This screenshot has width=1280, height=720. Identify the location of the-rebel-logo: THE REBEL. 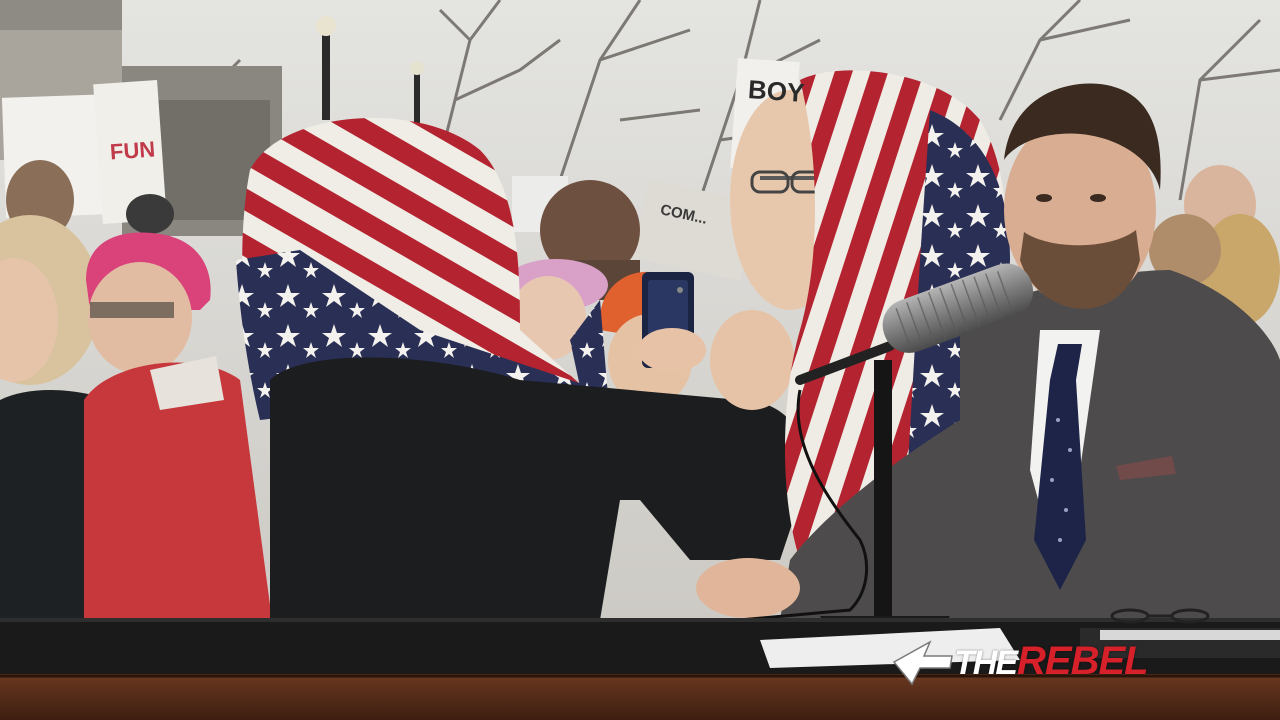
(1019, 661).